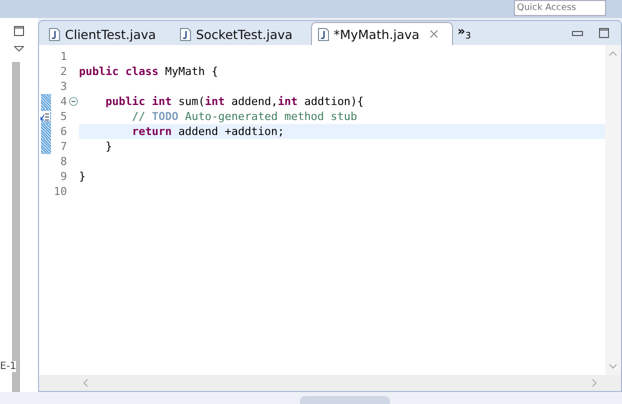  Describe the element at coordinates (464, 33) in the screenshot. I see `more-tabs-button: »$_{3}$` at that location.